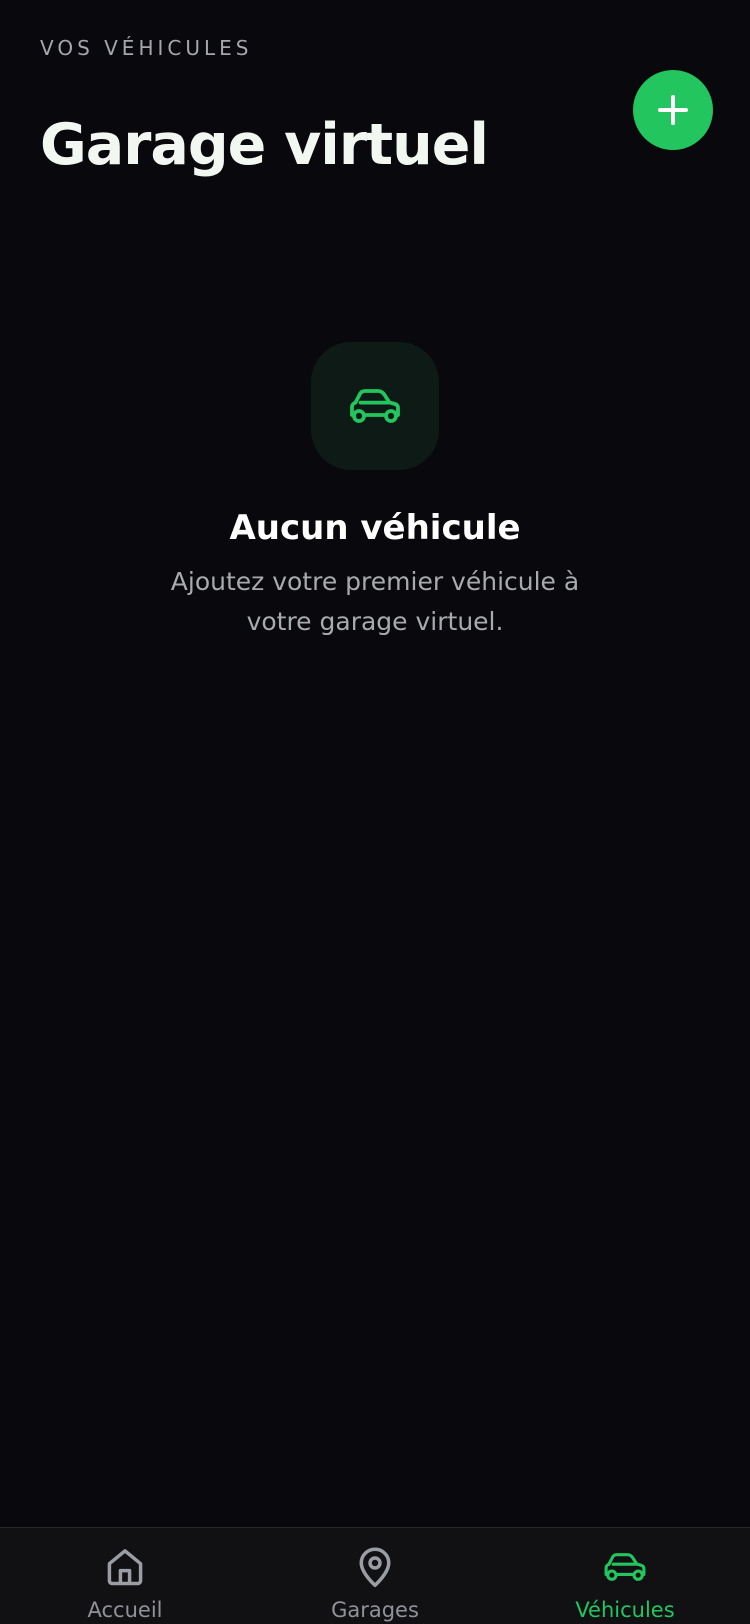 The width and height of the screenshot is (750, 1624). Describe the element at coordinates (376, 105) in the screenshot. I see `page-header: VOS VÉHICULES Garage virtuel` at that location.